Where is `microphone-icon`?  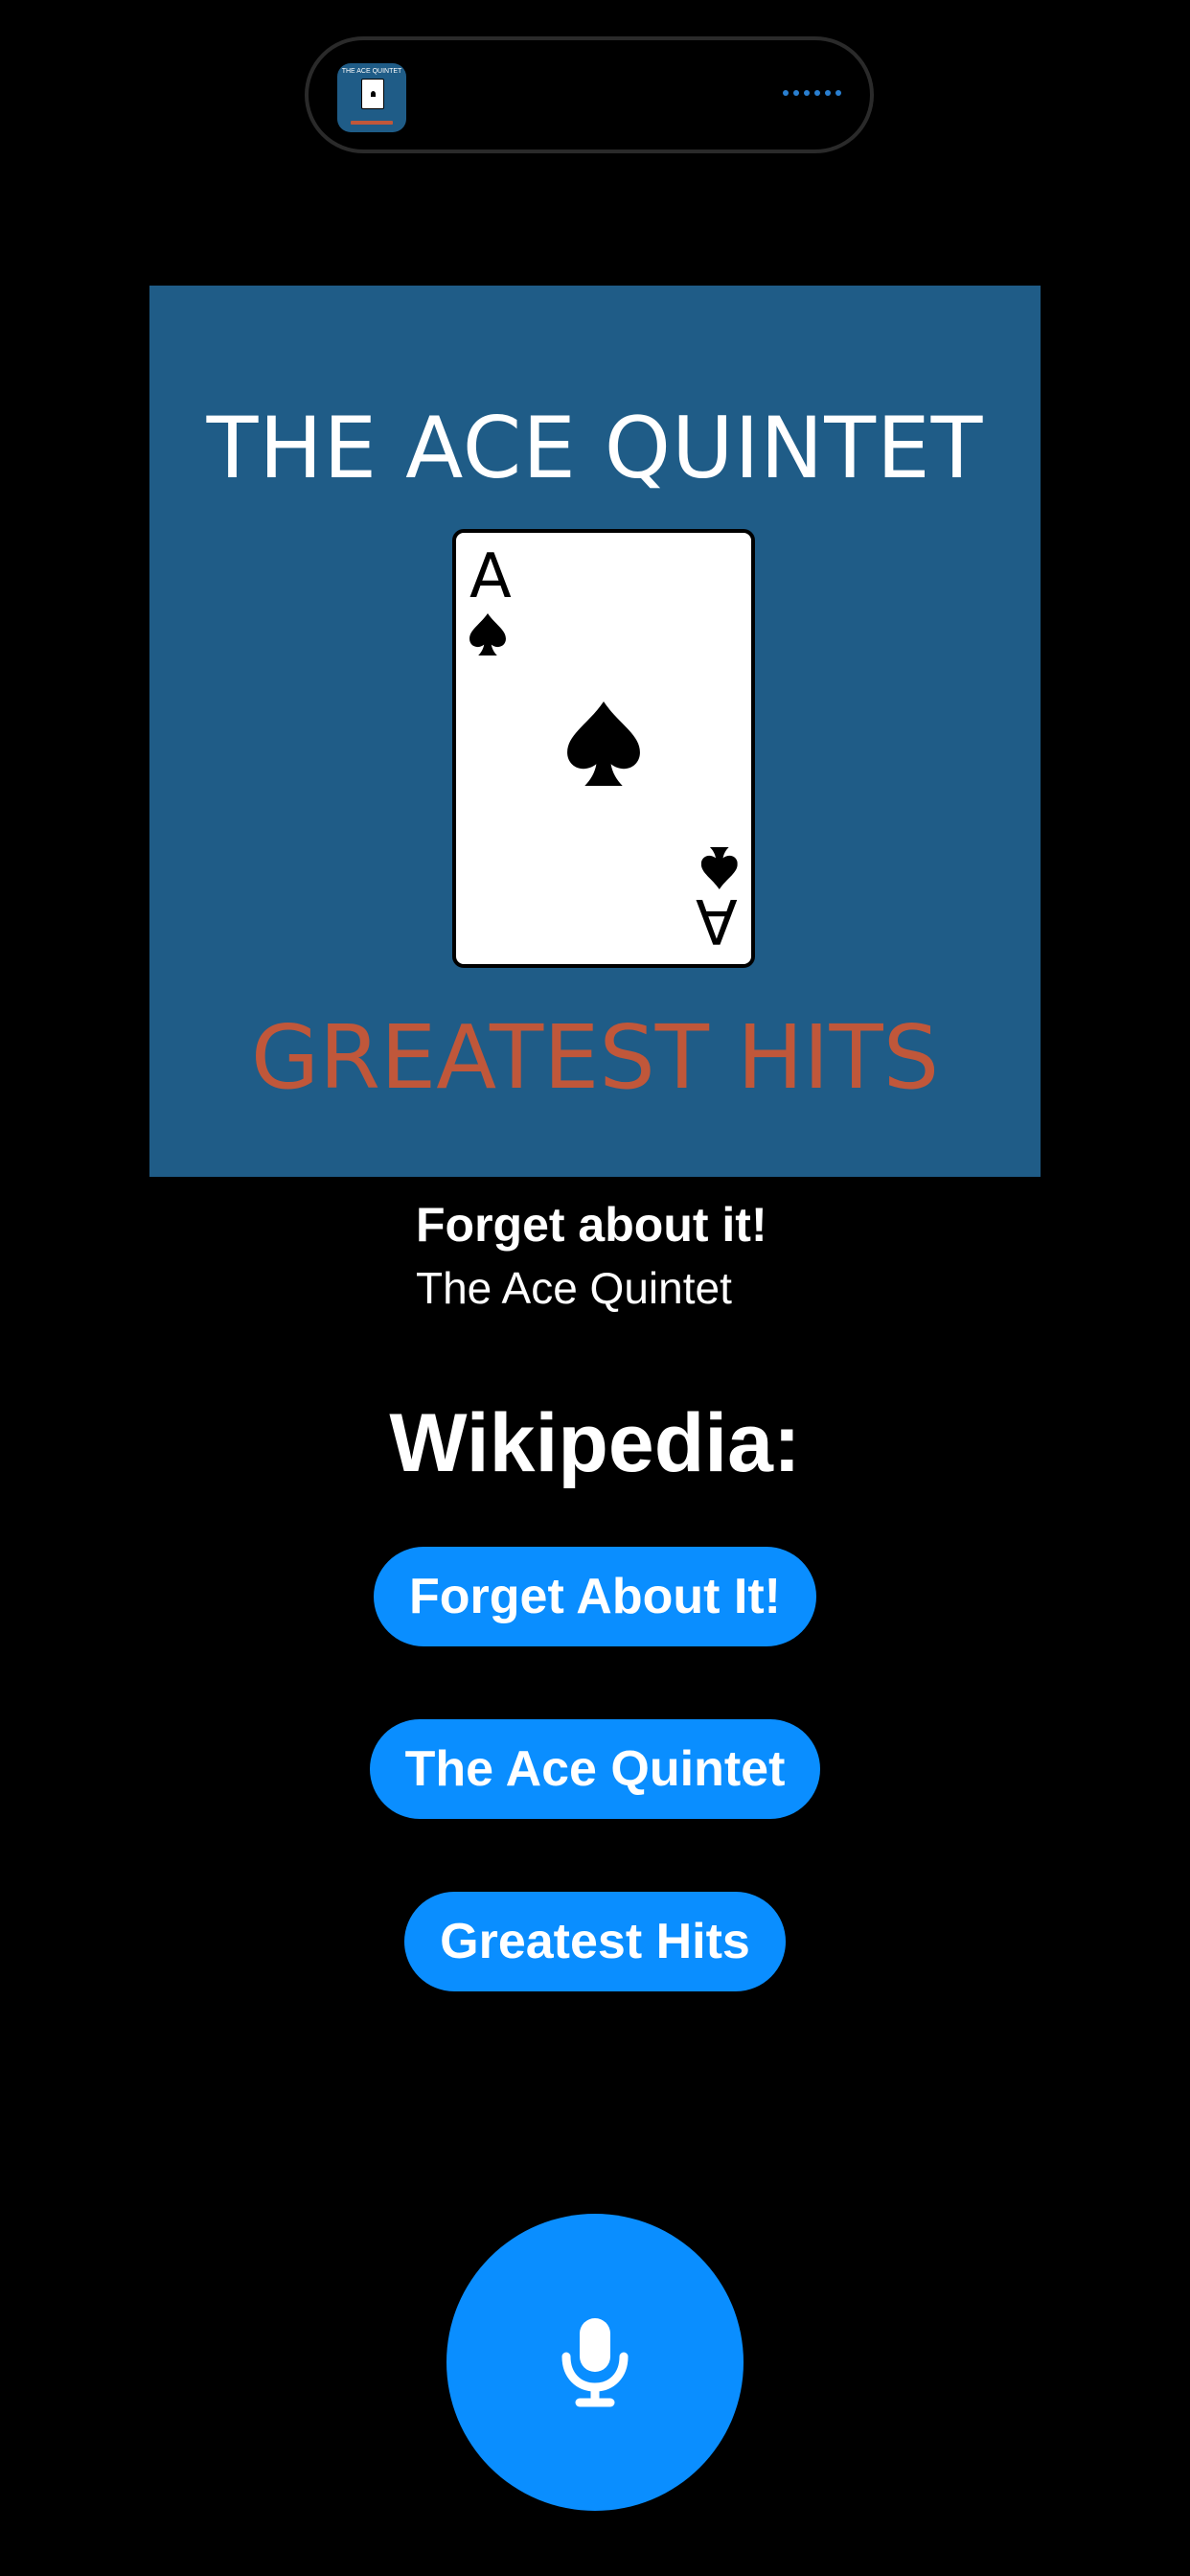 microphone-icon is located at coordinates (595, 2362).